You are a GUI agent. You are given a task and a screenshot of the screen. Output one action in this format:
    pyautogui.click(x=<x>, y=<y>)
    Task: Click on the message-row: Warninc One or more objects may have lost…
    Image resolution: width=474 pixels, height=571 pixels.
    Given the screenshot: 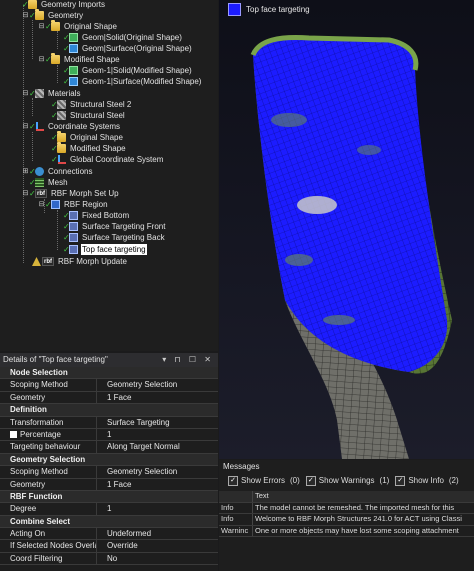 What is the action you would take?
    pyautogui.click(x=346, y=531)
    